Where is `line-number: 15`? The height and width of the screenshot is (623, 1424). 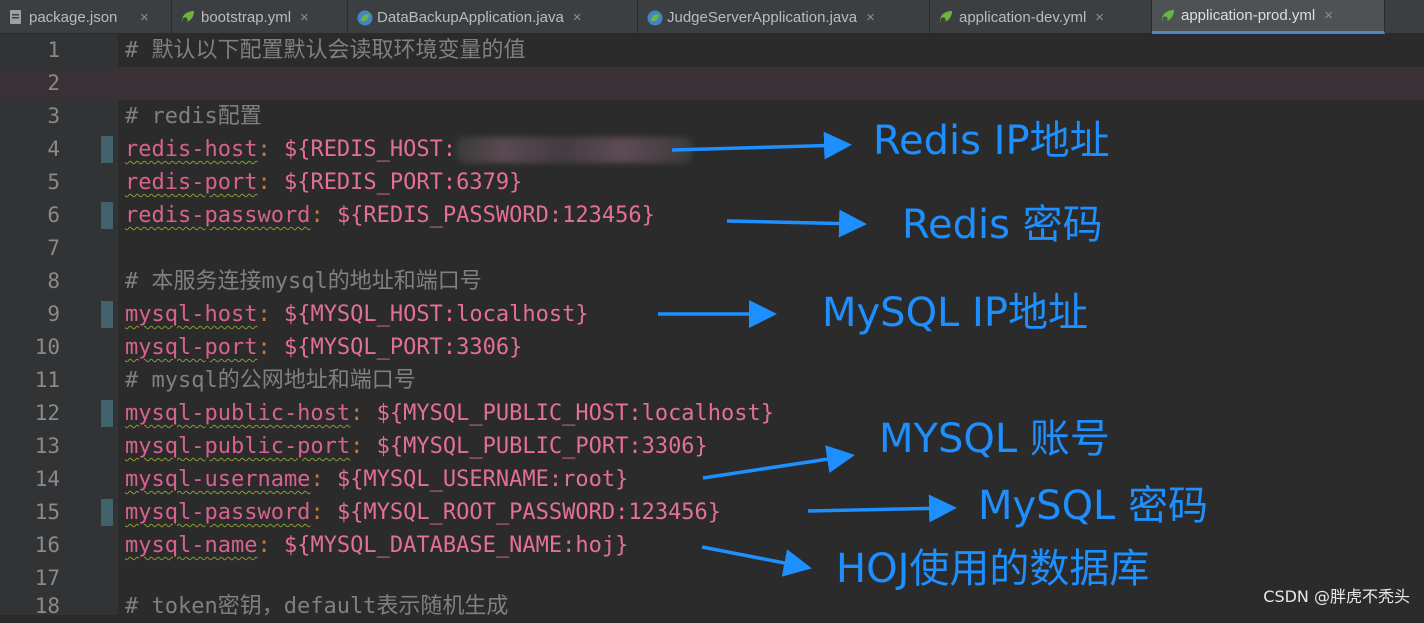 line-number: 15 is located at coordinates (47, 512).